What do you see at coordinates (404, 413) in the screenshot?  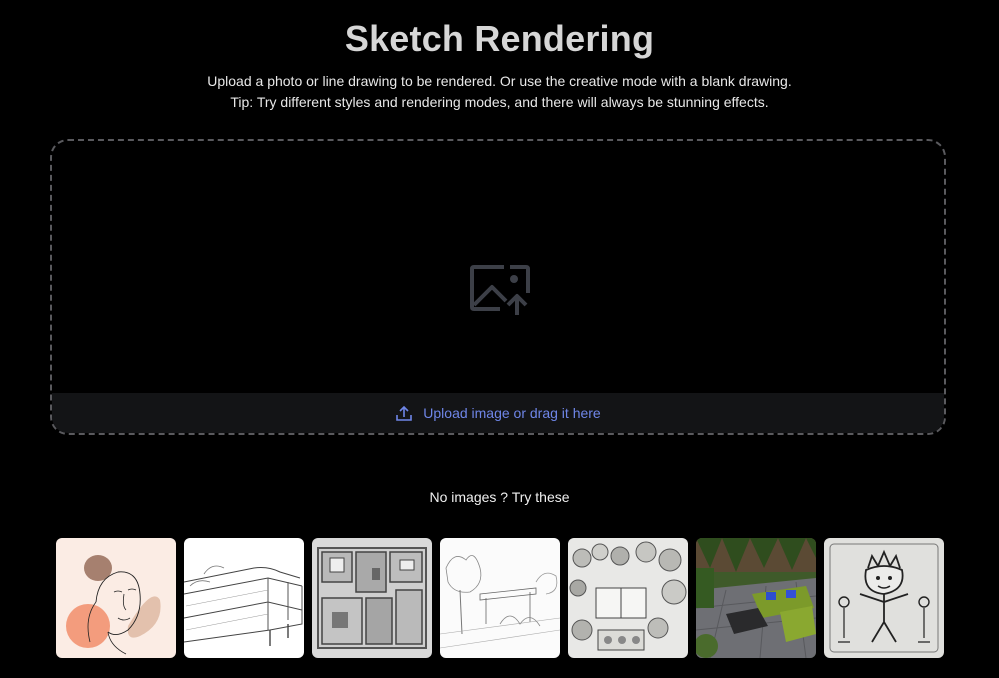 I see `upload-arrow-icon` at bounding box center [404, 413].